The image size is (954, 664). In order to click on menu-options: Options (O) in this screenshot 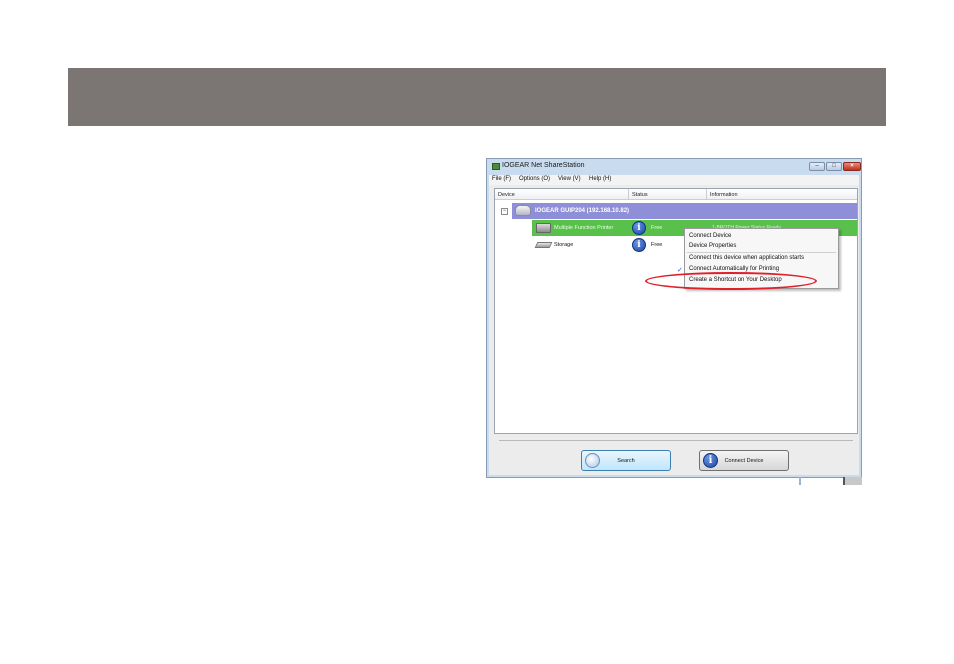, I will do `click(534, 179)`.